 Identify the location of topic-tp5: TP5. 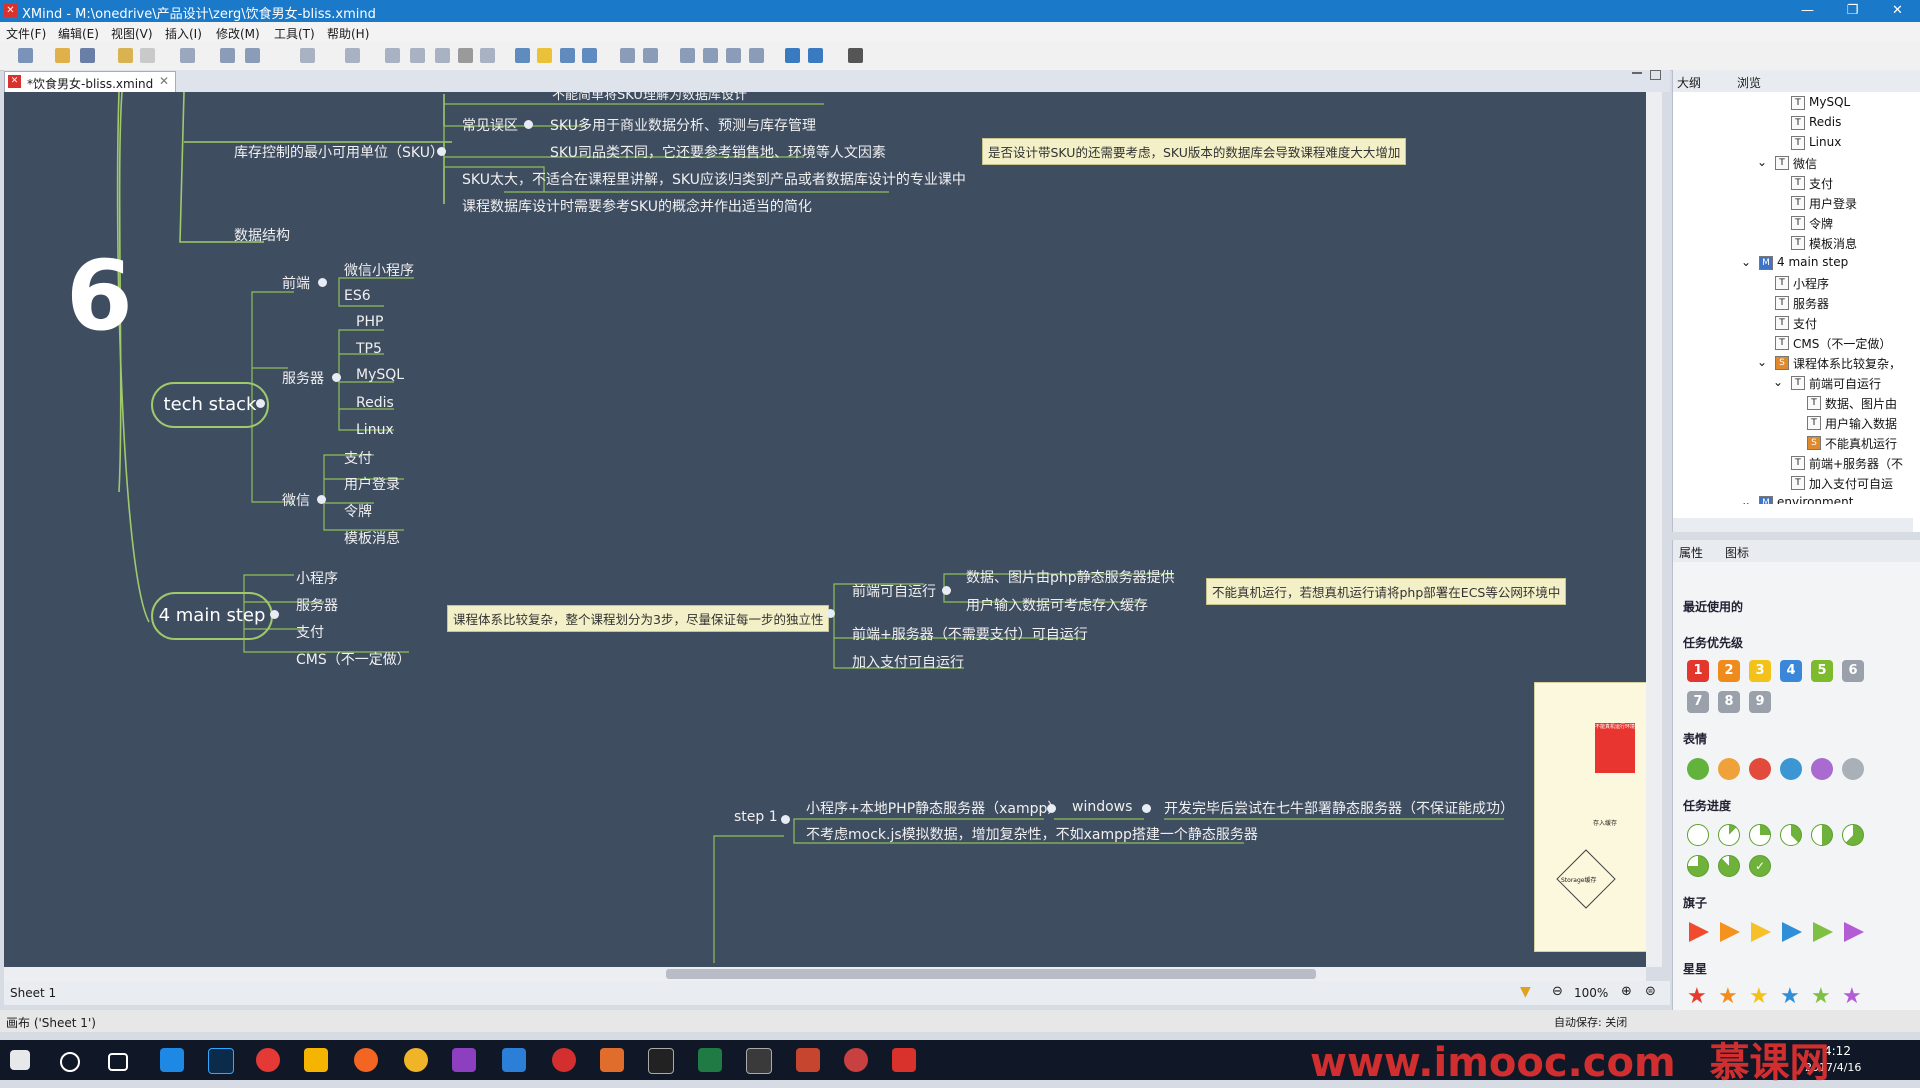
(369, 349).